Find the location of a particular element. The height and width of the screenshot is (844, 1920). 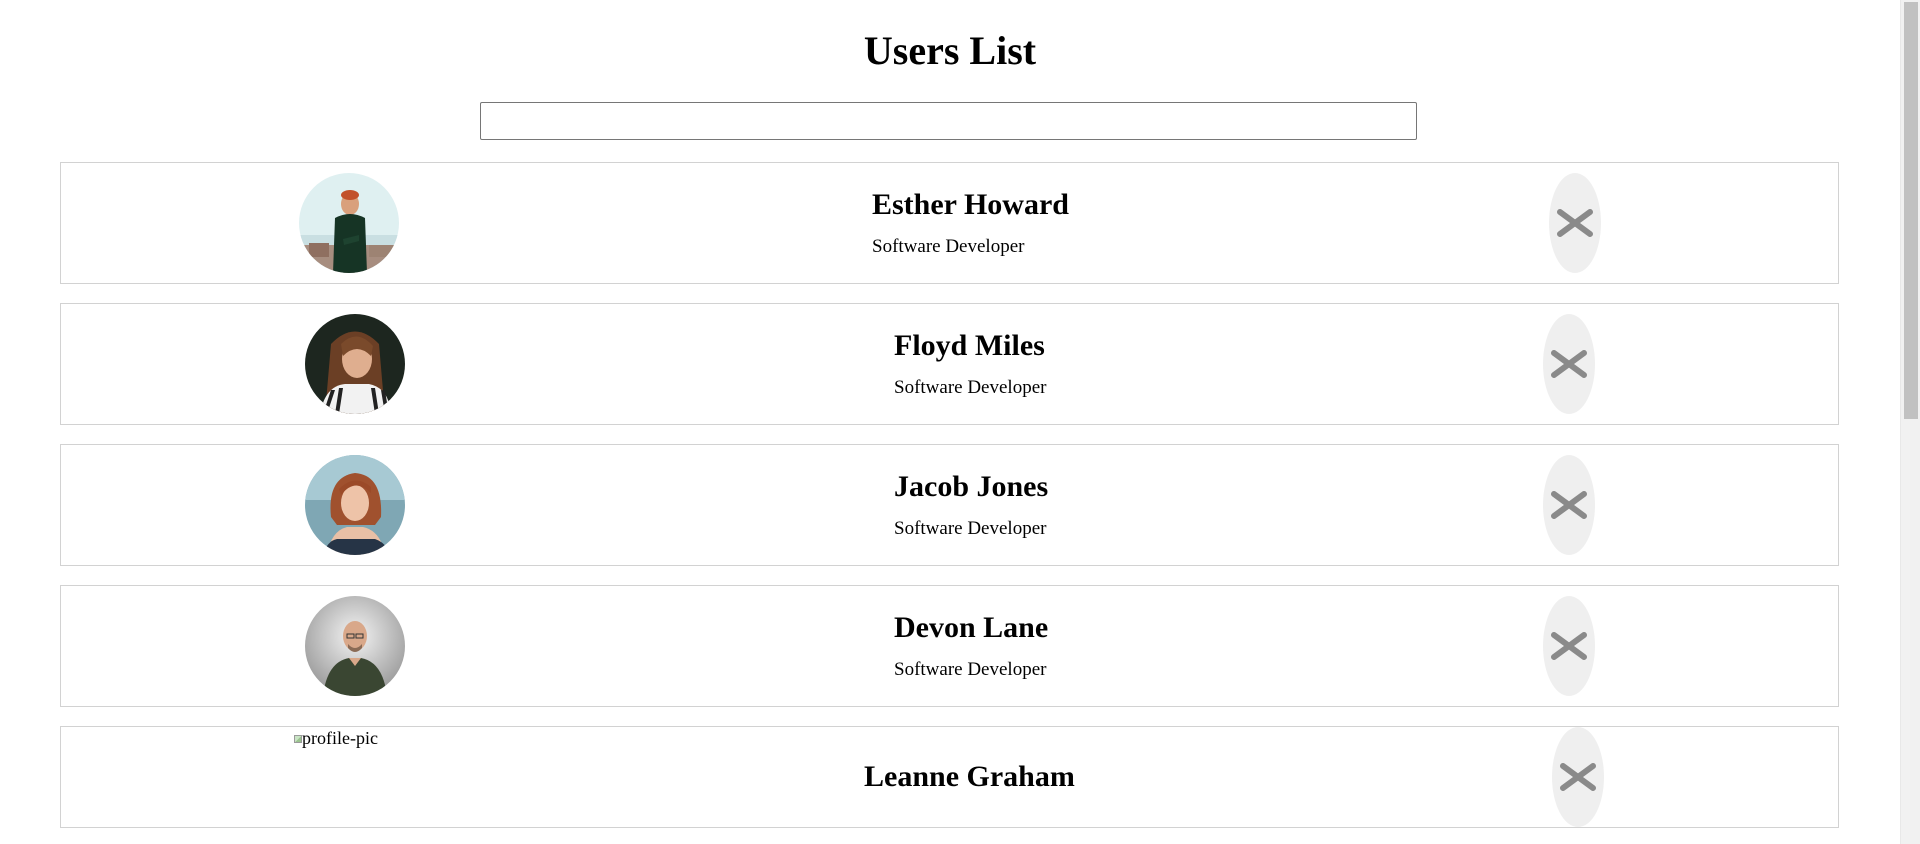

user-name: Floyd Miles is located at coordinates (969, 345).